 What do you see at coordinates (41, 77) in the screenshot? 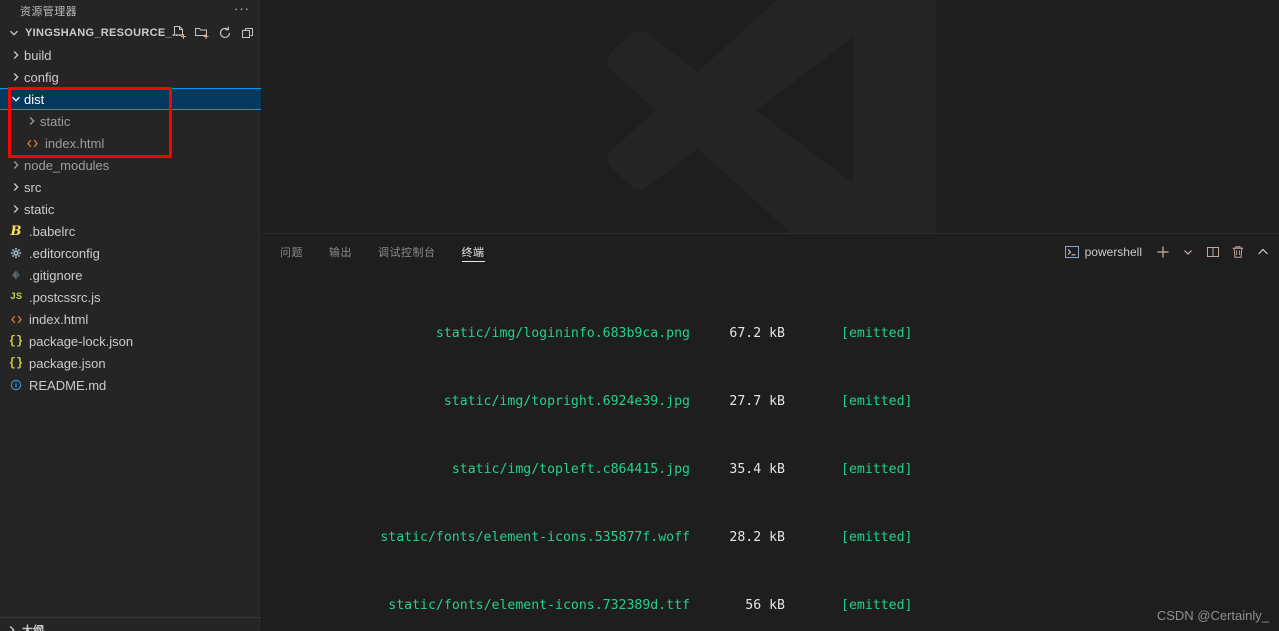
I see `tree-item-label: config` at bounding box center [41, 77].